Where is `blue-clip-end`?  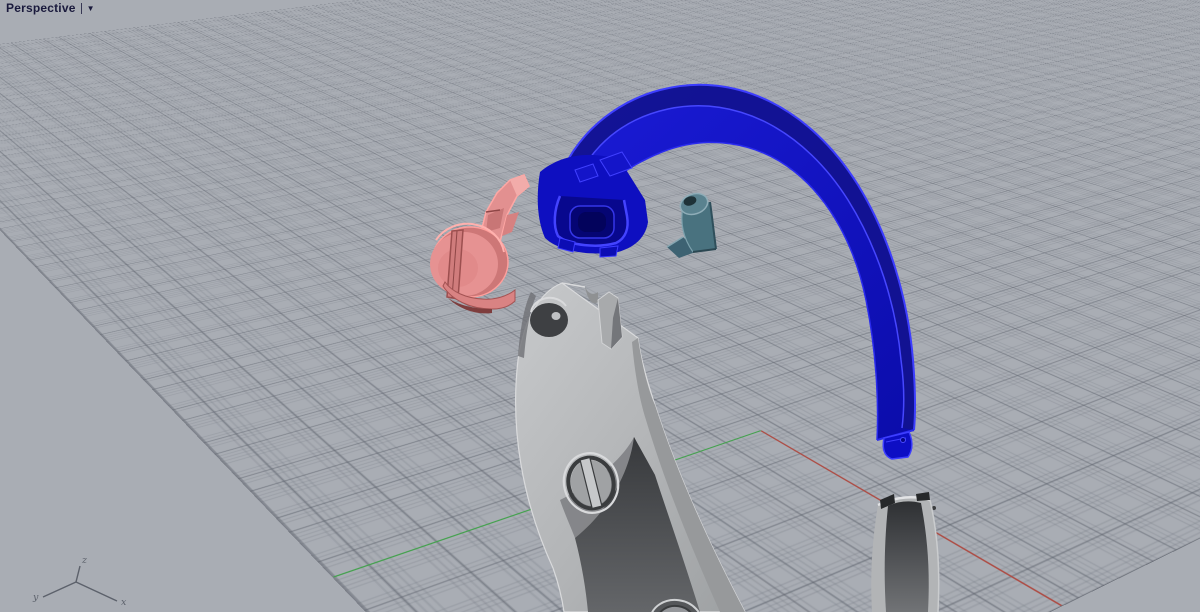
blue-clip-end is located at coordinates (592, 204).